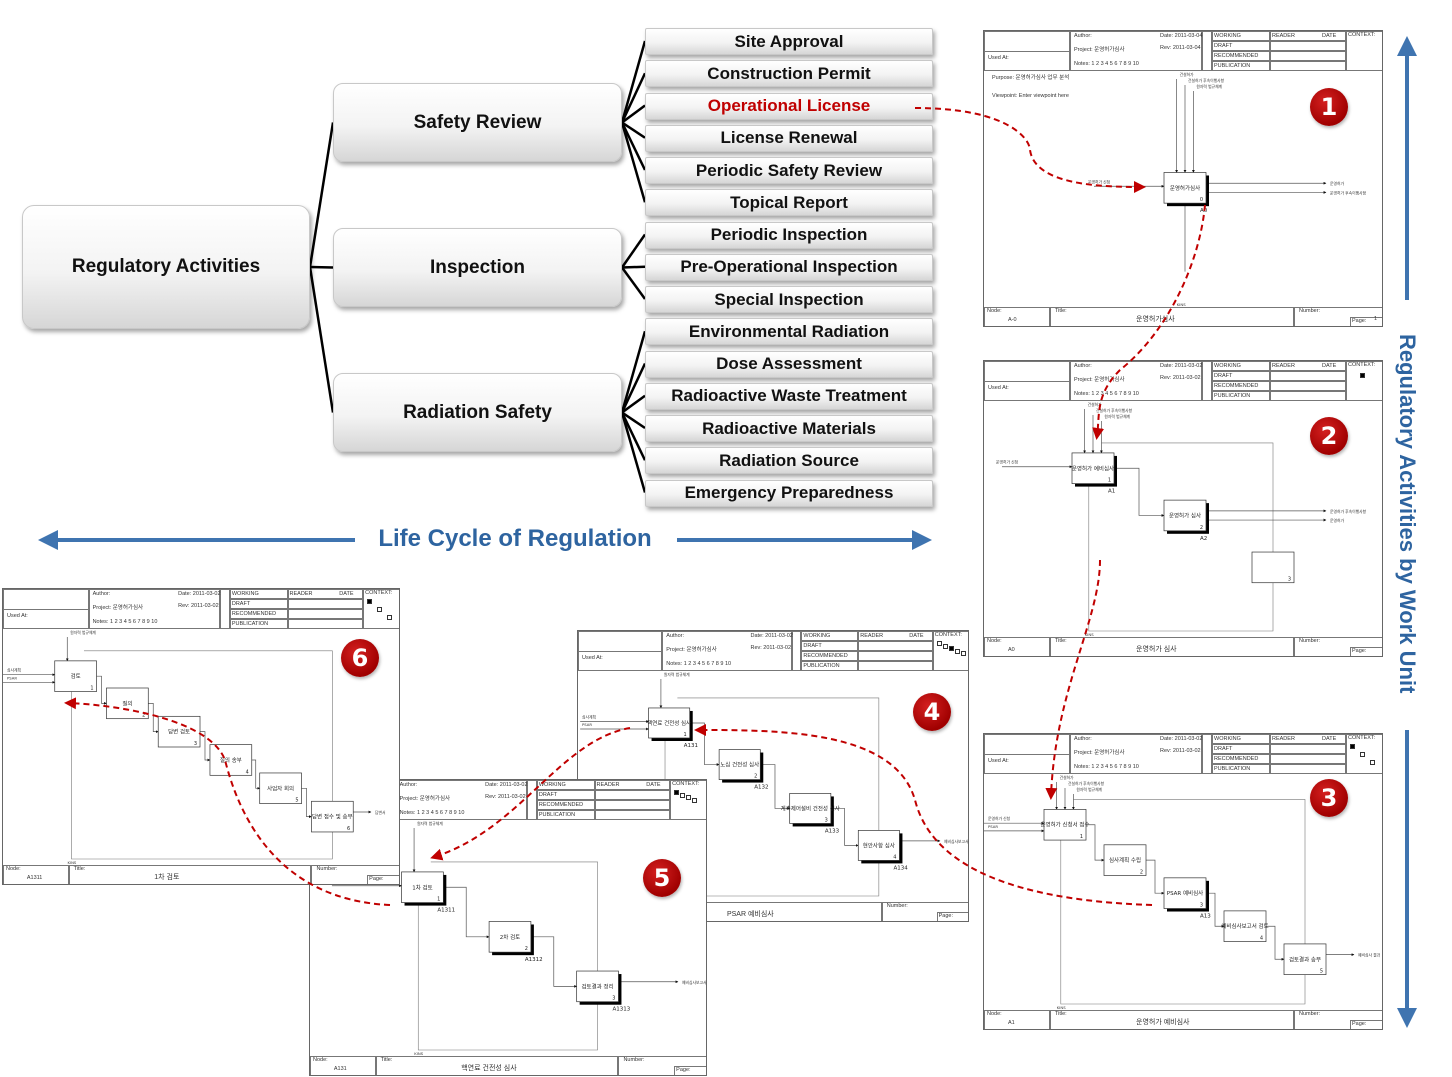 The image size is (1452, 1077). I want to click on activity-box-number: 5, so click(296, 801).